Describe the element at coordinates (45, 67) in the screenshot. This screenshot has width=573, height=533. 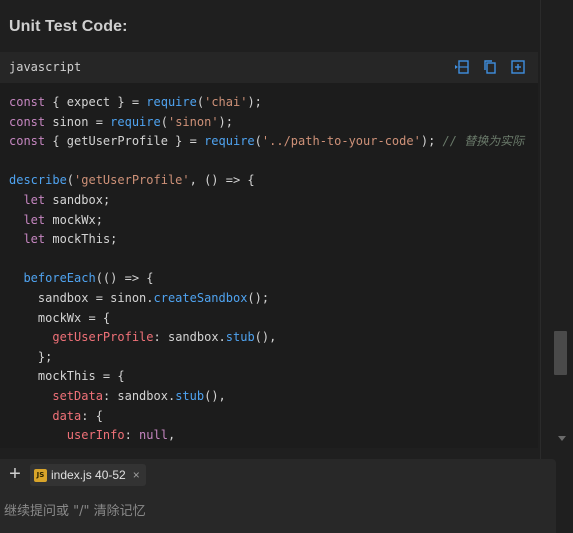
I see `code-language-label: javascript` at that location.